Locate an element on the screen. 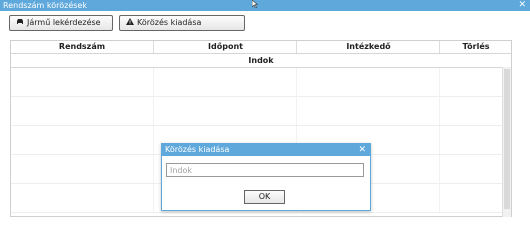 This screenshot has height=240, width=530. grid-header: Rendszám Időpont Intézkedő Törlés is located at coordinates (261, 47).